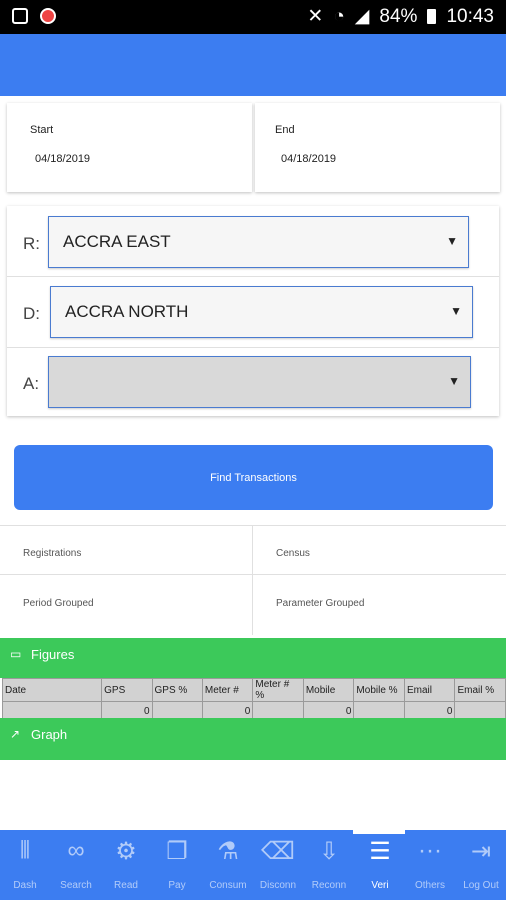 This screenshot has width=506, height=900. What do you see at coordinates (53, 654) in the screenshot?
I see `figures-title: Figures` at bounding box center [53, 654].